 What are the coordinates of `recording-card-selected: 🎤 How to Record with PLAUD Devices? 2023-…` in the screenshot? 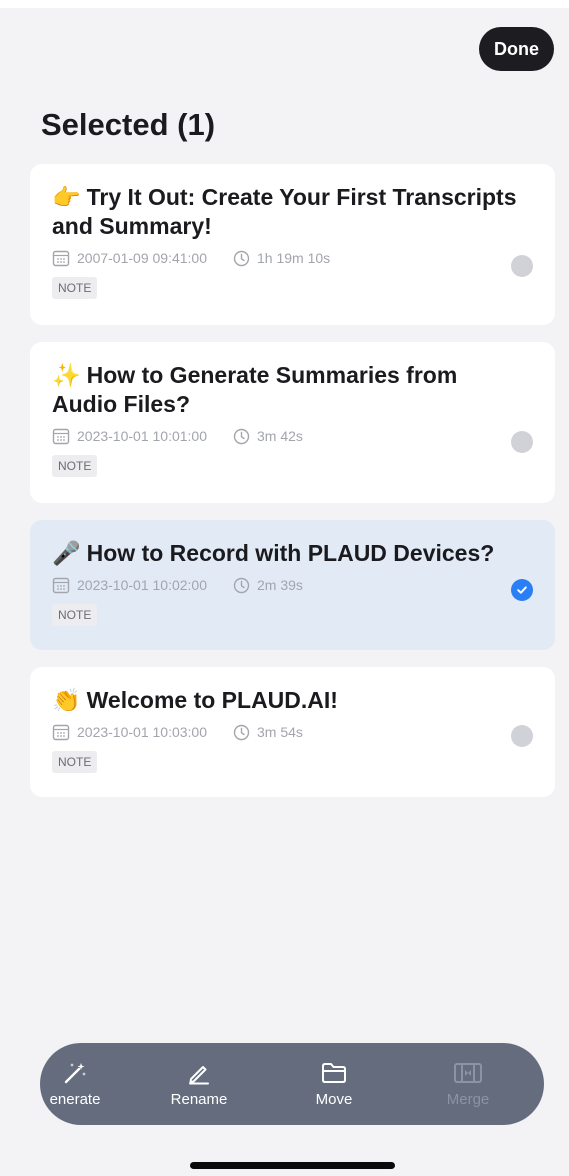 It's located at (292, 585).